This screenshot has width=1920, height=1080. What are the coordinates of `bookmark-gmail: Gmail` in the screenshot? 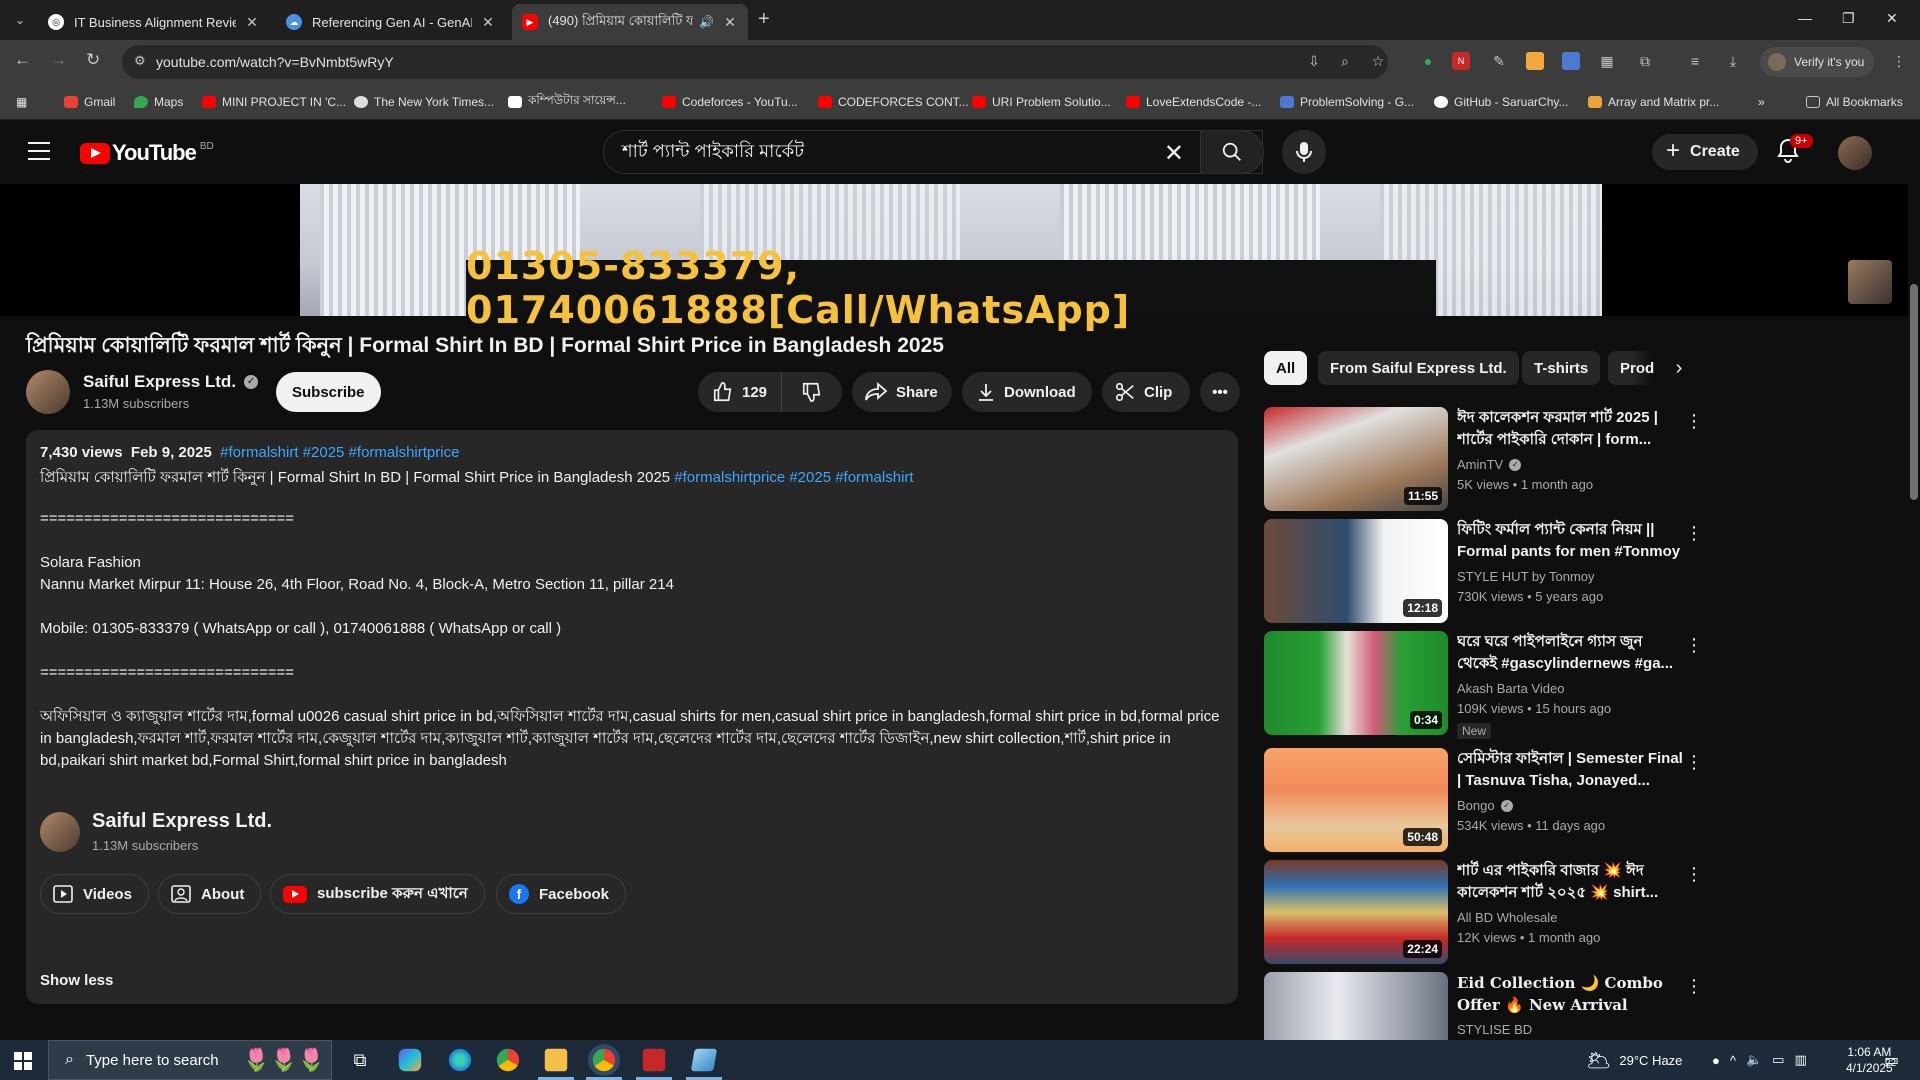 It's located at (89, 102).